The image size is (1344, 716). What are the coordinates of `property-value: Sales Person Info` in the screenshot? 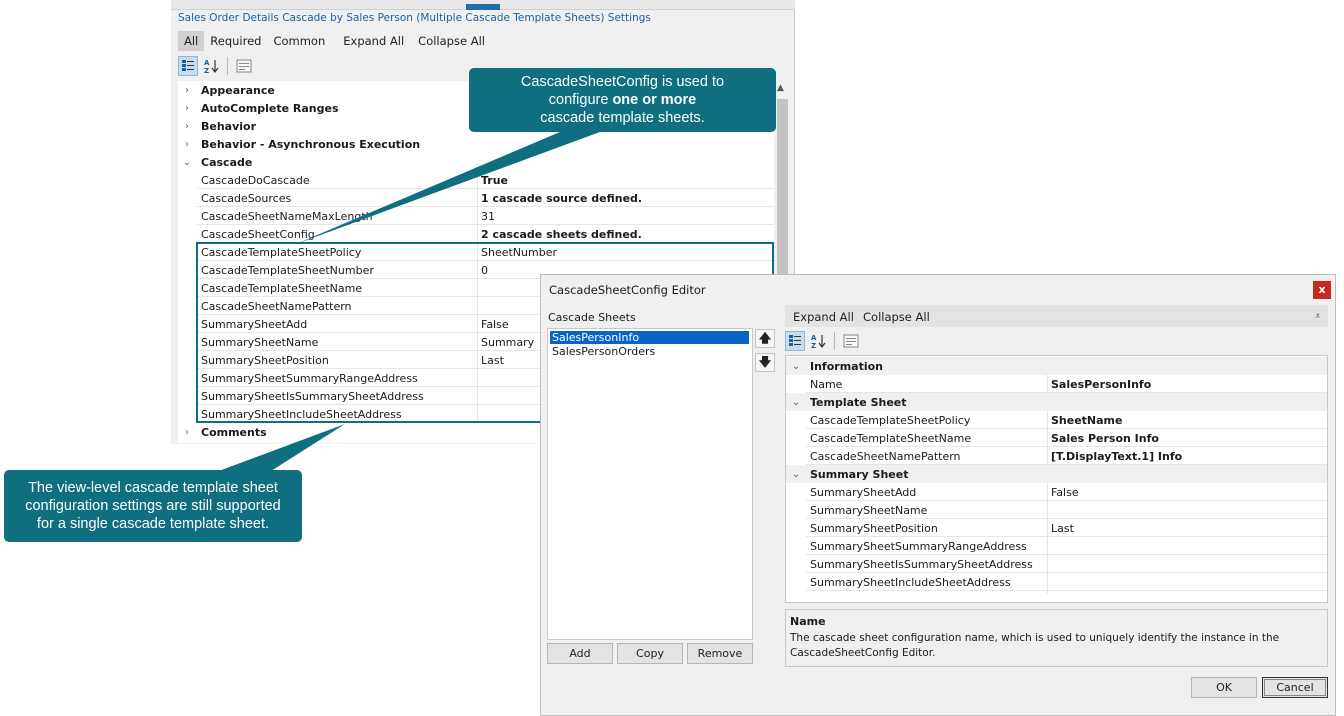 It's located at (1105, 438).